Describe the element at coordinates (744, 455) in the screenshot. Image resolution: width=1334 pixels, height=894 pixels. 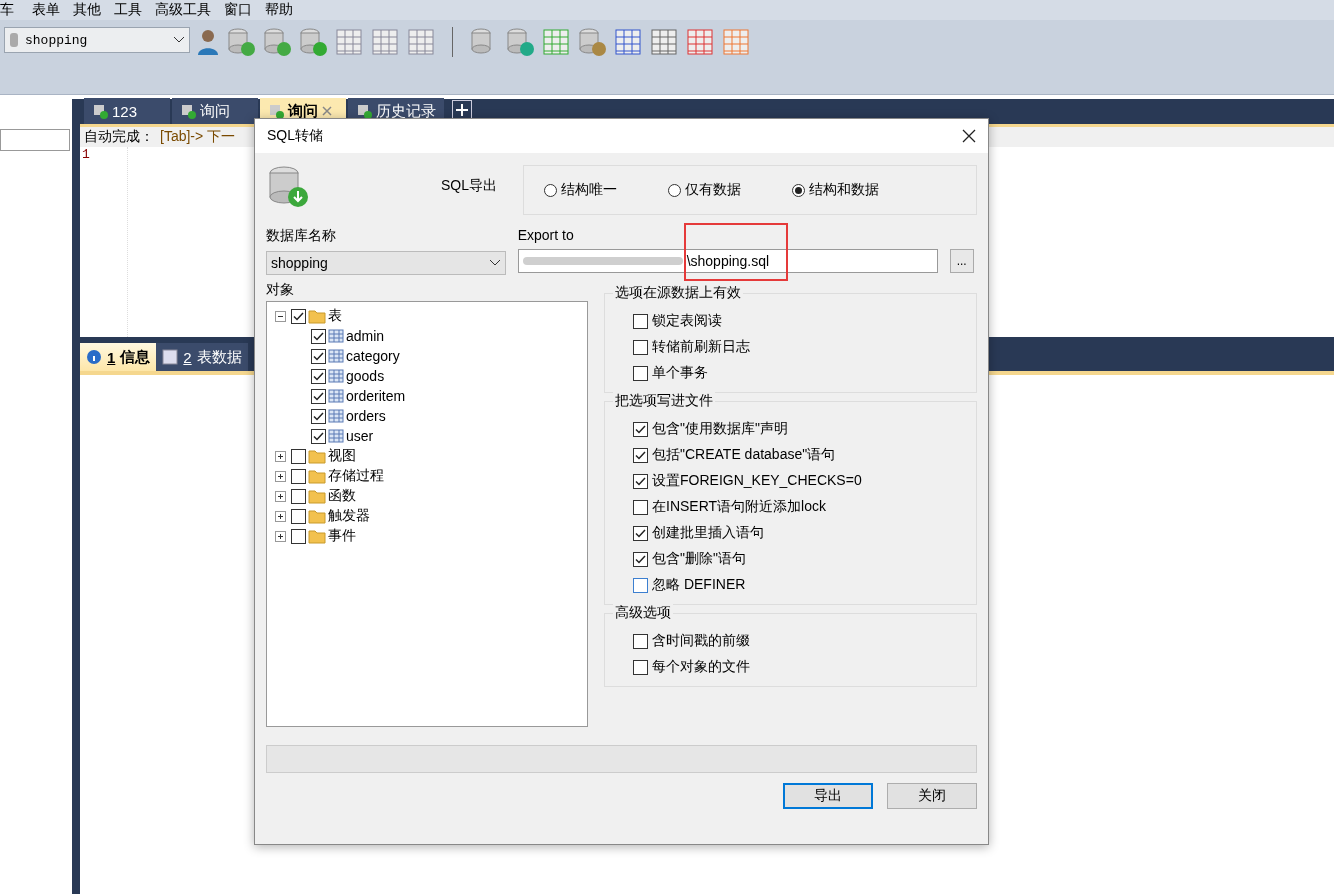
I see `option-label: 包括"CREATE database"语句` at that location.